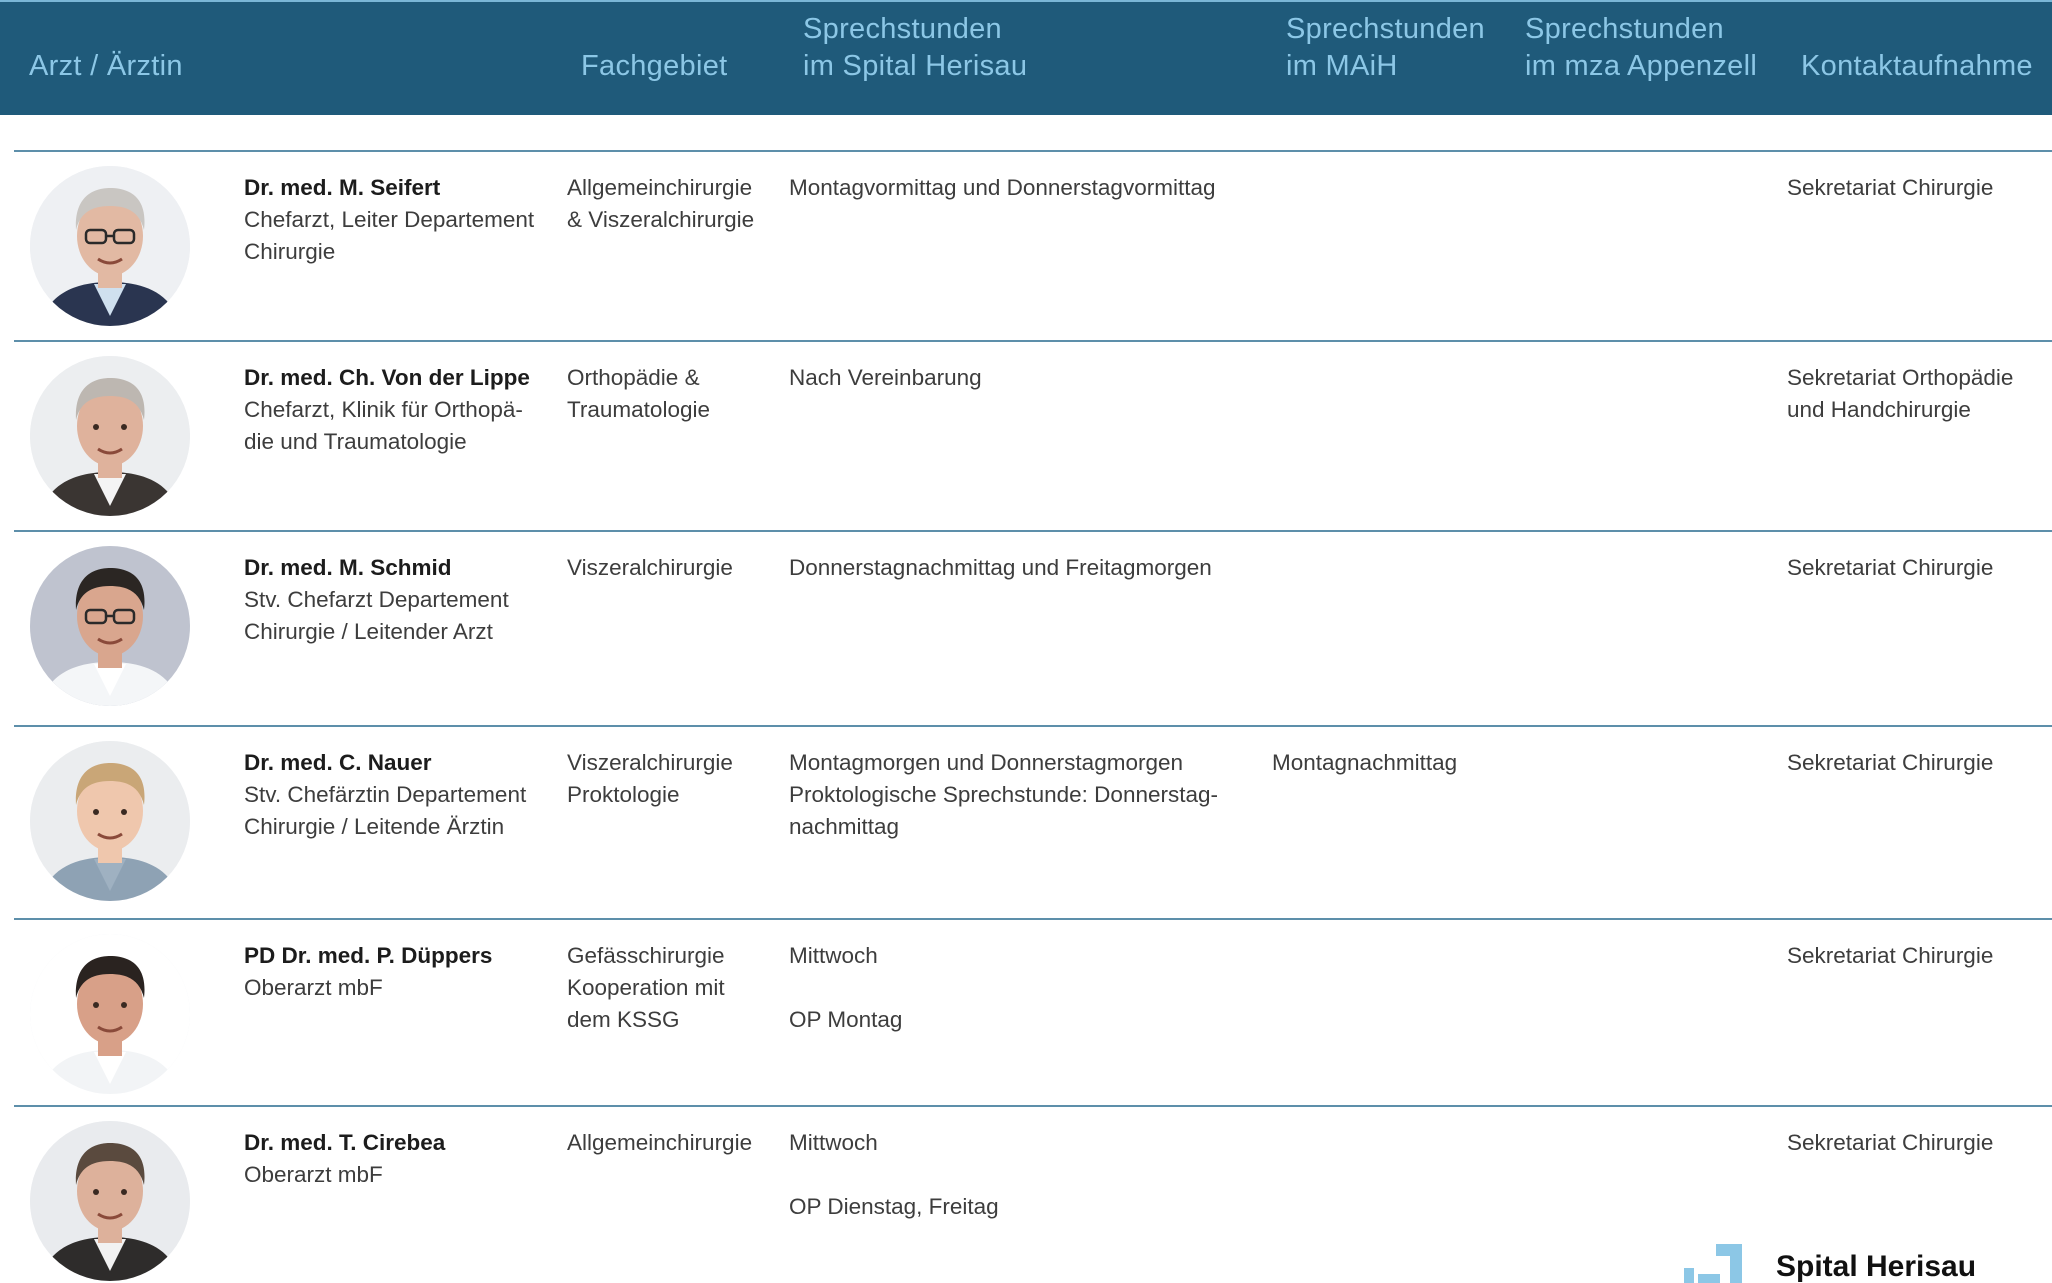 The image size is (2052, 1283). I want to click on cell-text-line: Chefarzt, Leiter Departement, so click(389, 219).